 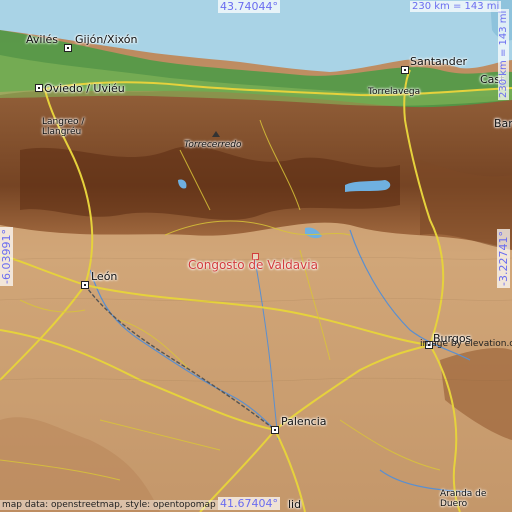 I want to click on place-label-torrelavega: Torrelavega, so click(x=394, y=92).